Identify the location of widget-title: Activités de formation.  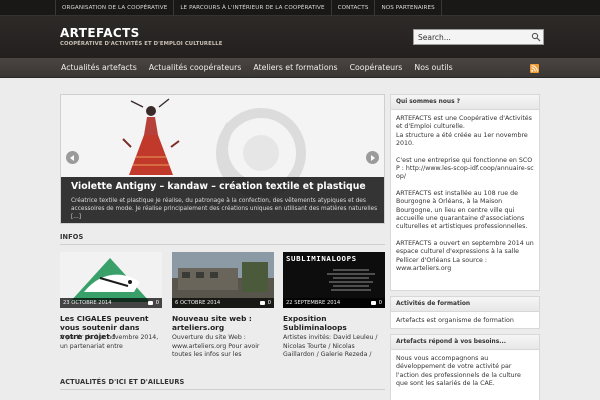
(465, 304).